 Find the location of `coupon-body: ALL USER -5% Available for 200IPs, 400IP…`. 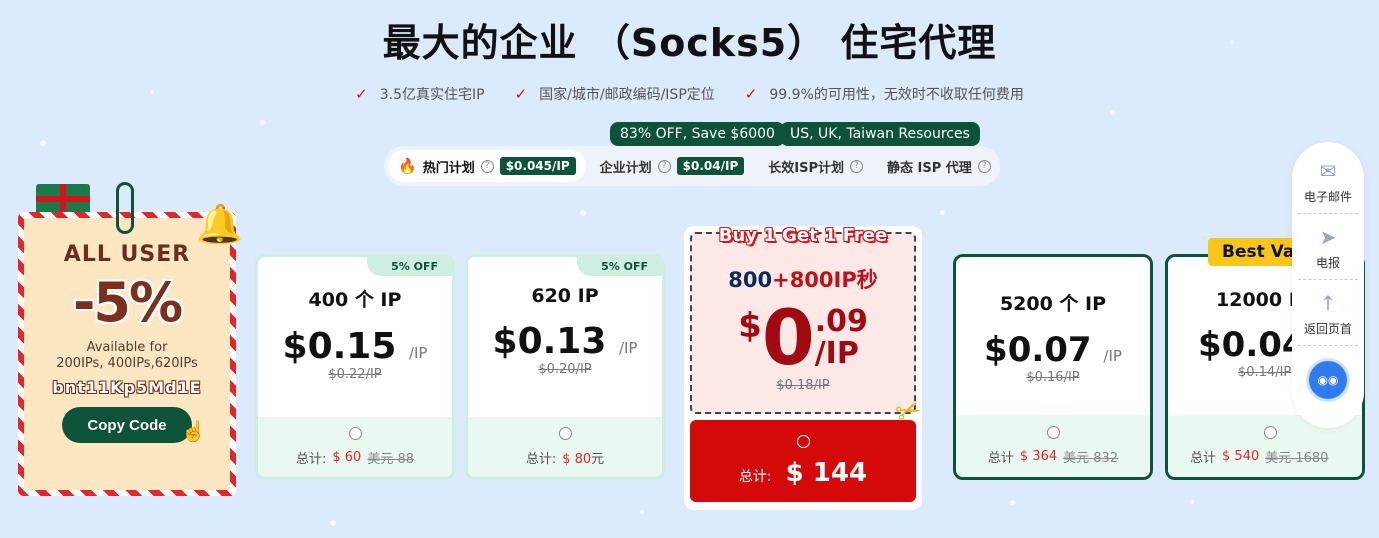

coupon-body: ALL USER -5% Available for 200IPs, 400IP… is located at coordinates (127, 354).